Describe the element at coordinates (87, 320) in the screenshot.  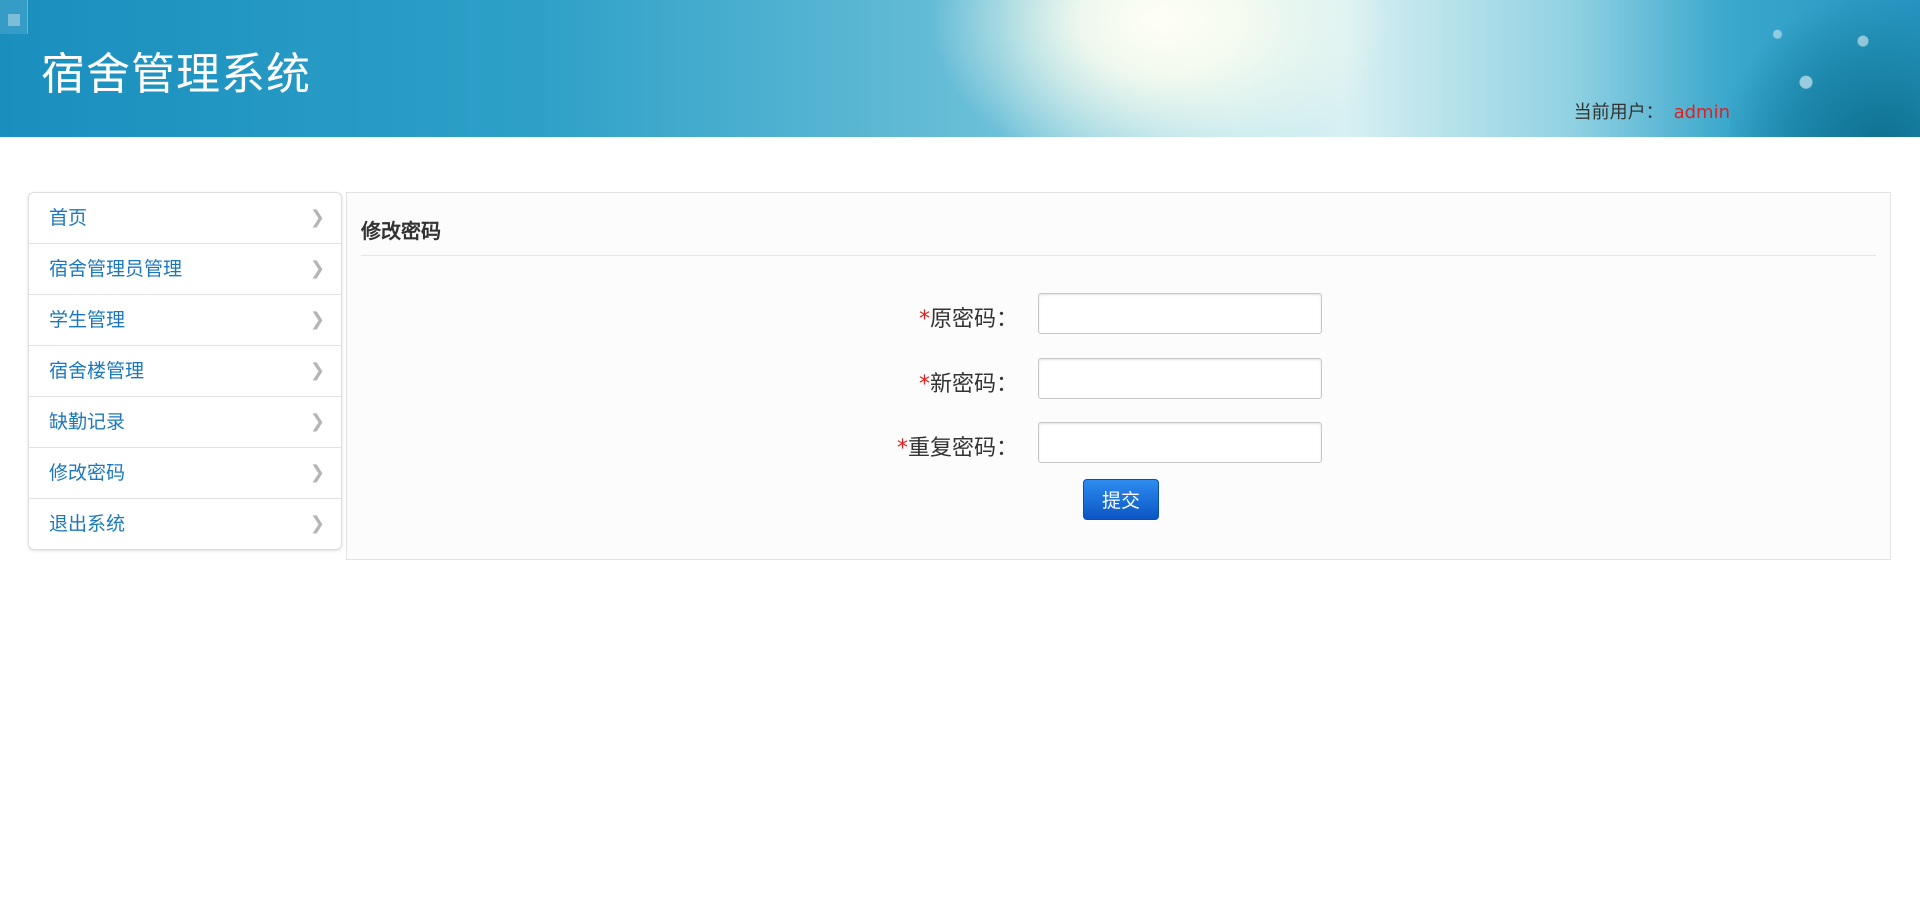
I see `sidebar-item-label: 学生管理` at that location.